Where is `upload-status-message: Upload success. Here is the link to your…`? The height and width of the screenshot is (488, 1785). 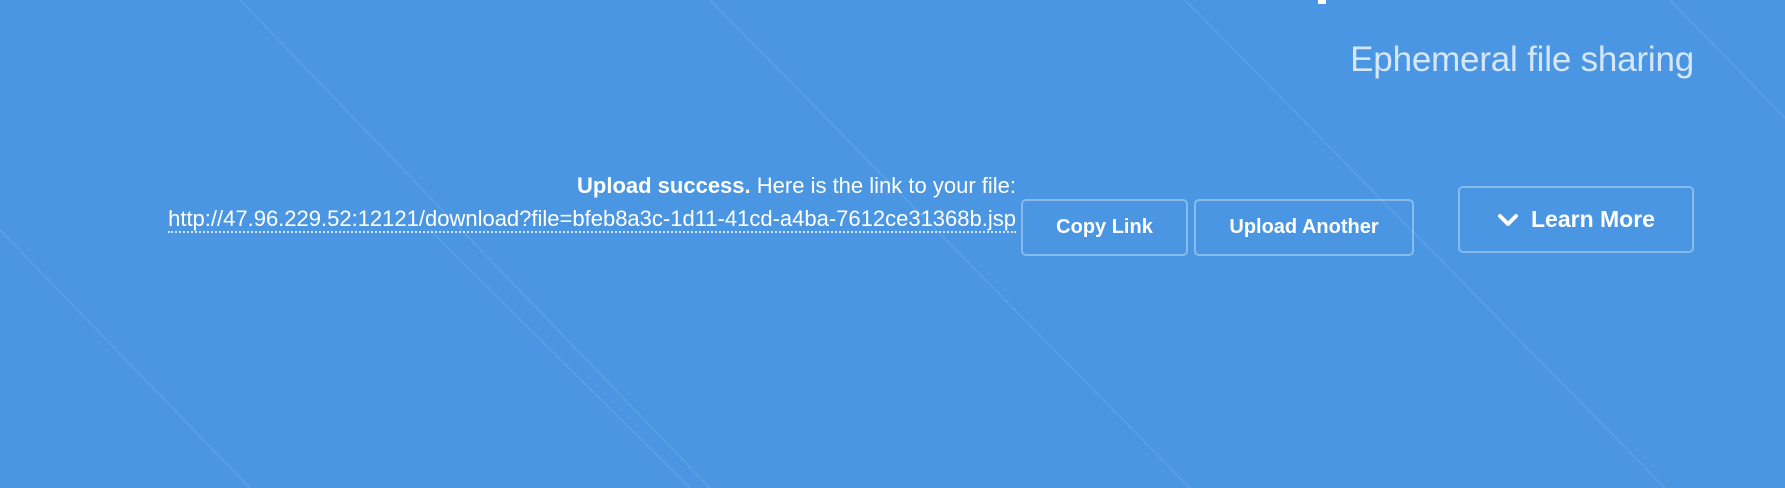 upload-status-message: Upload success. Here is the link to your… is located at coordinates (592, 185).